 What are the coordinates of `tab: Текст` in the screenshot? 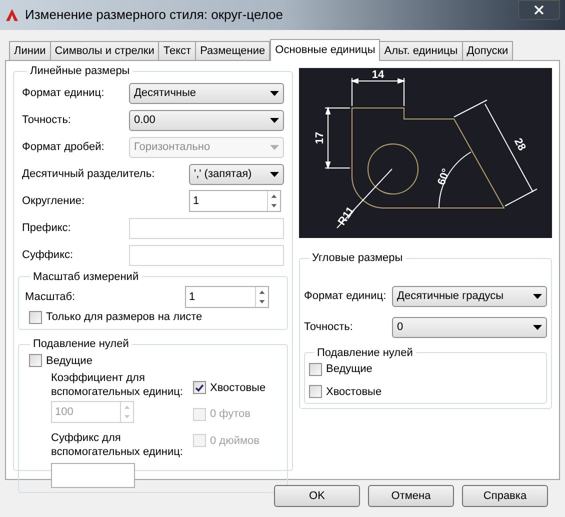 It's located at (177, 50).